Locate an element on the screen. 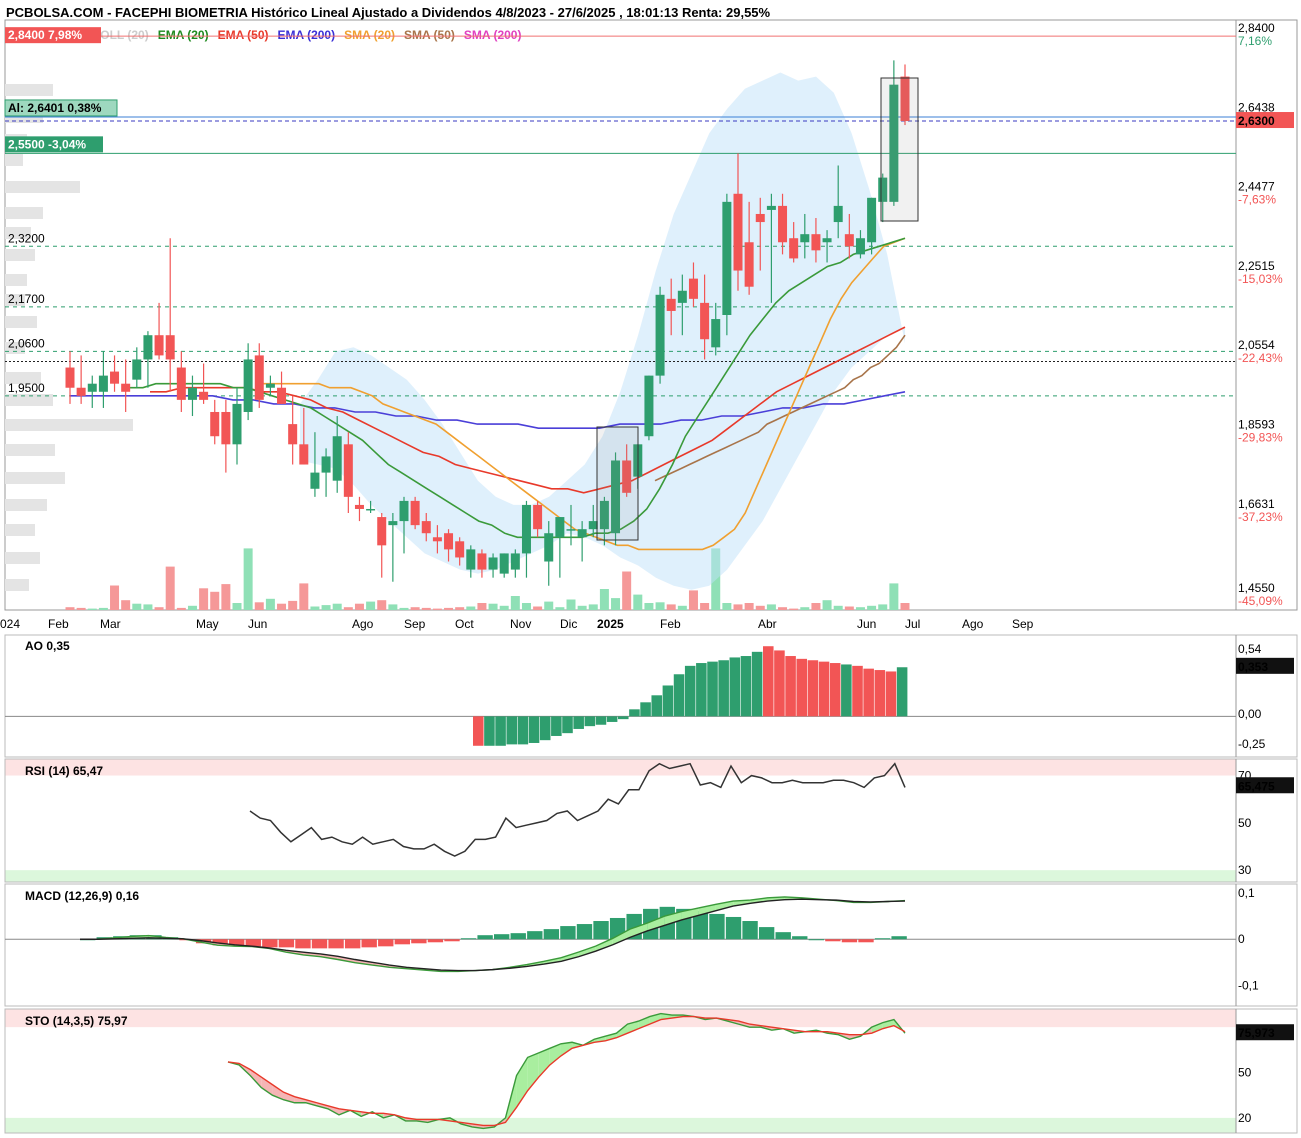 The width and height of the screenshot is (1301, 1138). x-axis-label: Abr is located at coordinates (767, 624).